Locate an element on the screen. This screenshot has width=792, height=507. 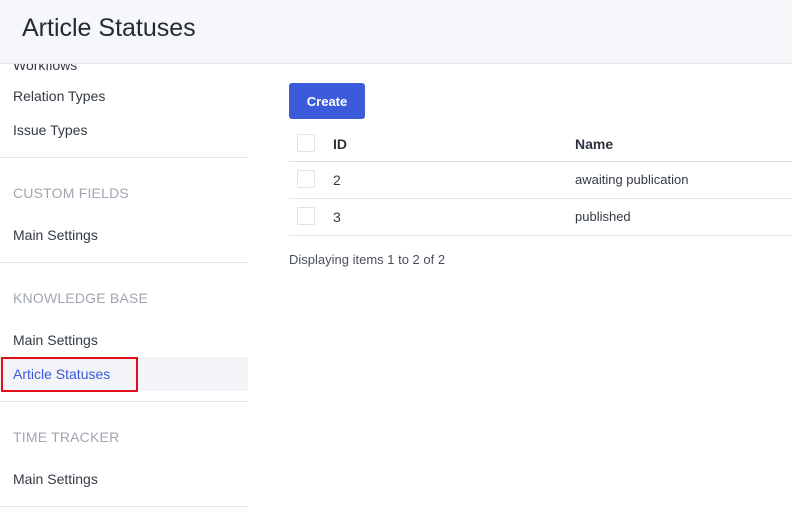
sidebar-item-relation-types: Relation Types is located at coordinates (124, 96).